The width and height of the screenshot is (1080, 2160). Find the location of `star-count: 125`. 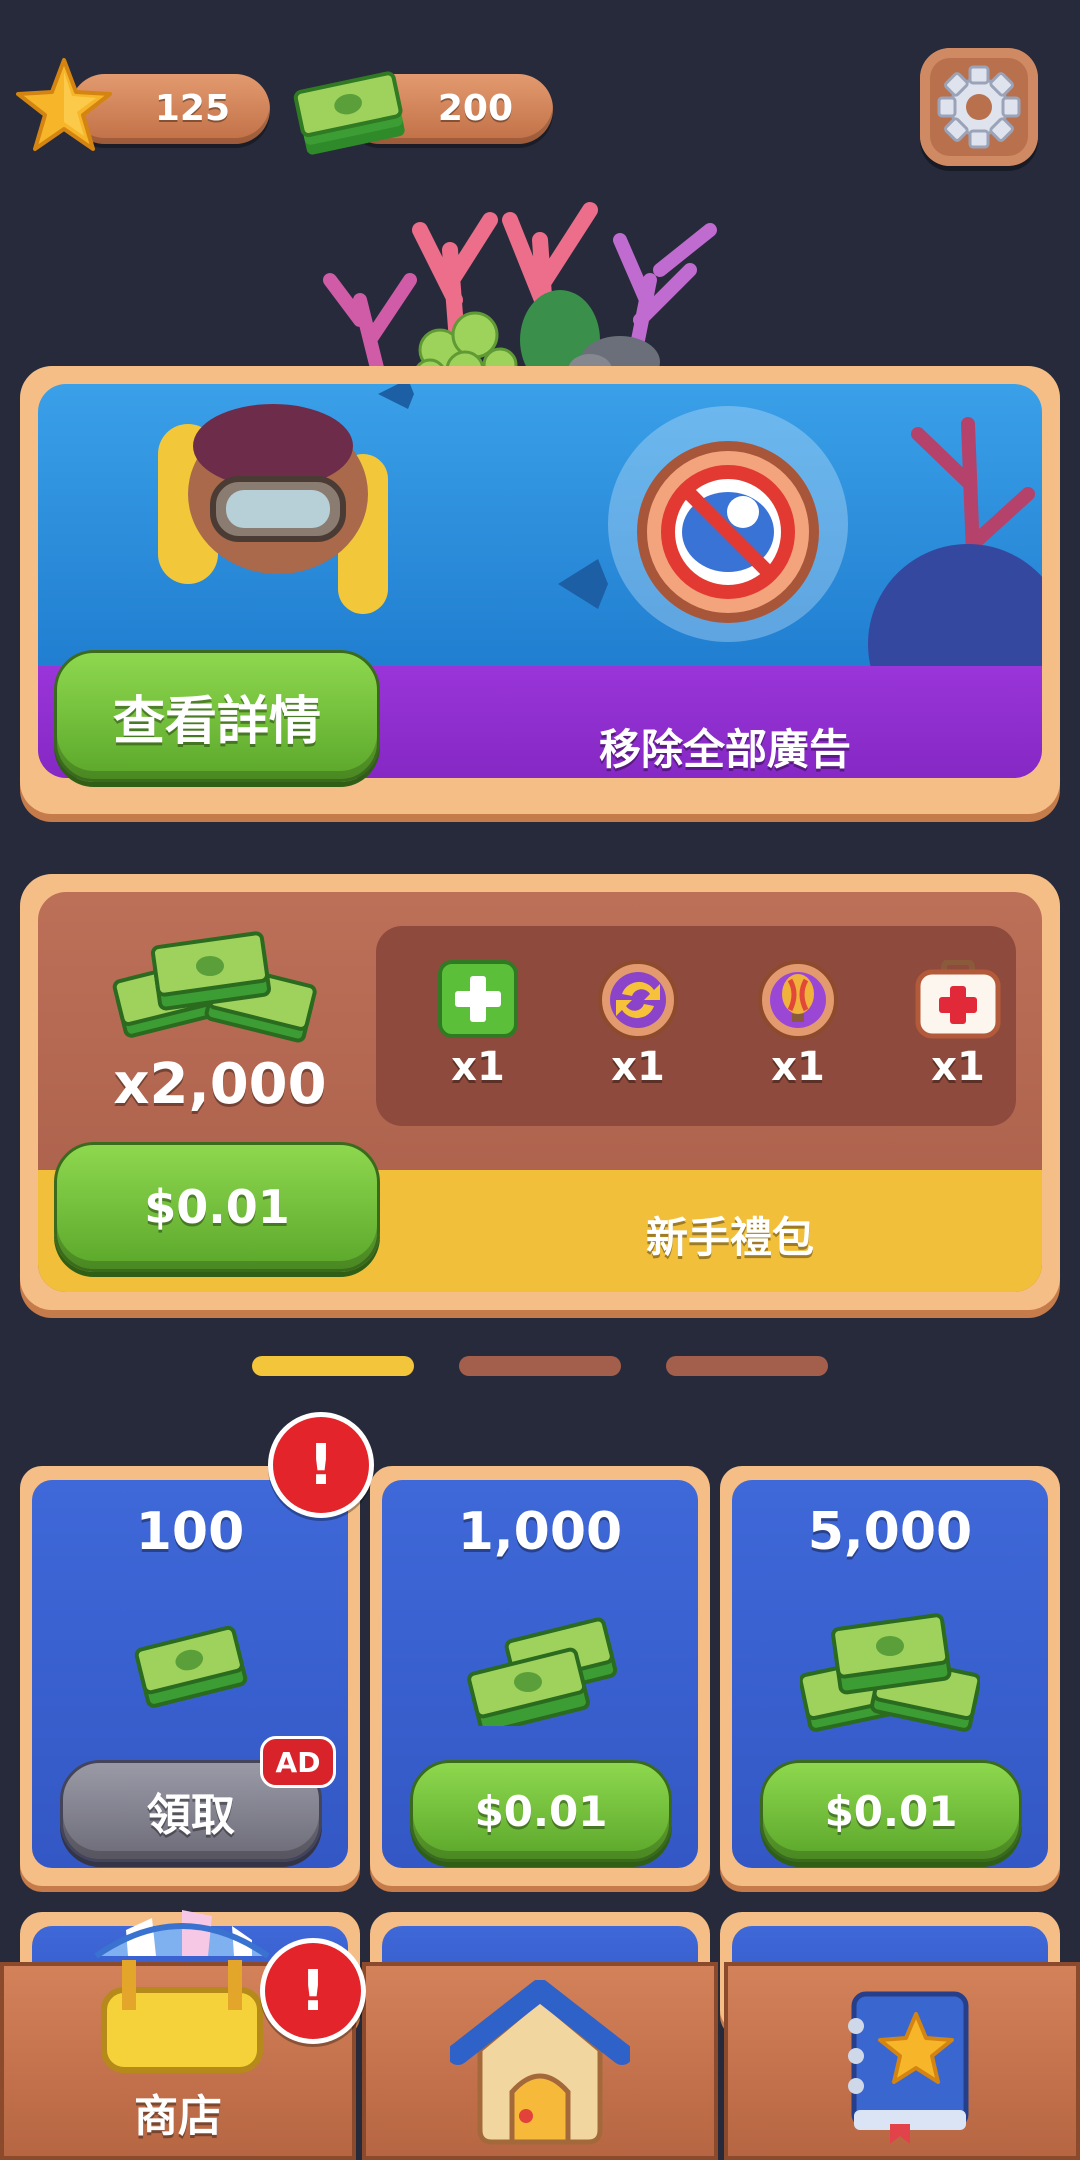

star-count: 125 is located at coordinates (192, 108).